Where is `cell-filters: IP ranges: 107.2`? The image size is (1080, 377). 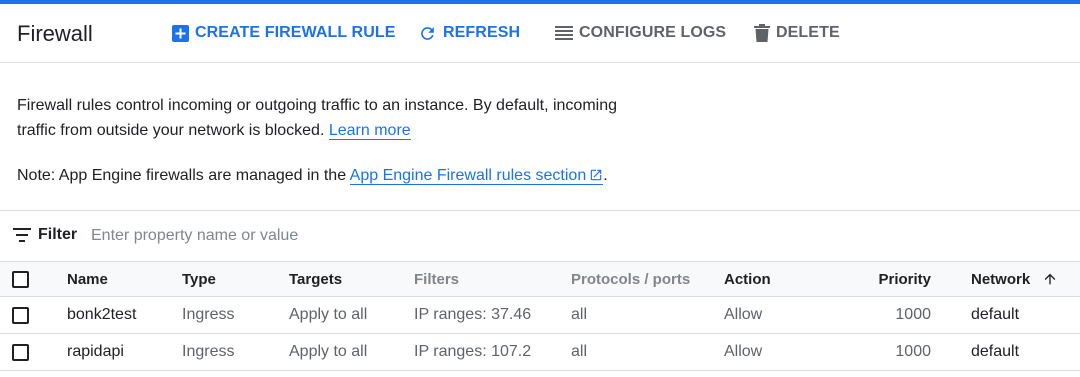 cell-filters: IP ranges: 107.2 is located at coordinates (473, 351).